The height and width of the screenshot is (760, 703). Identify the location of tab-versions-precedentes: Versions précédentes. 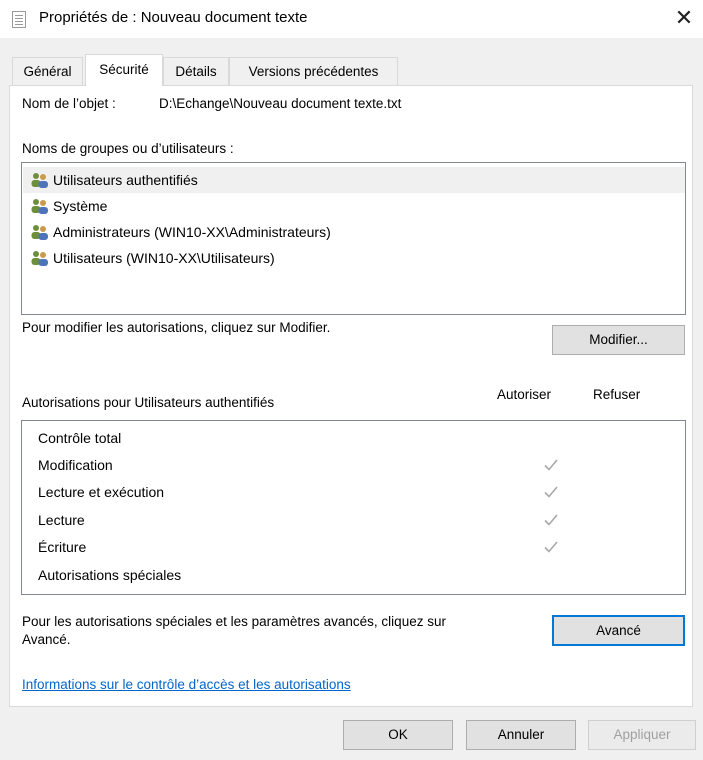
(313, 71).